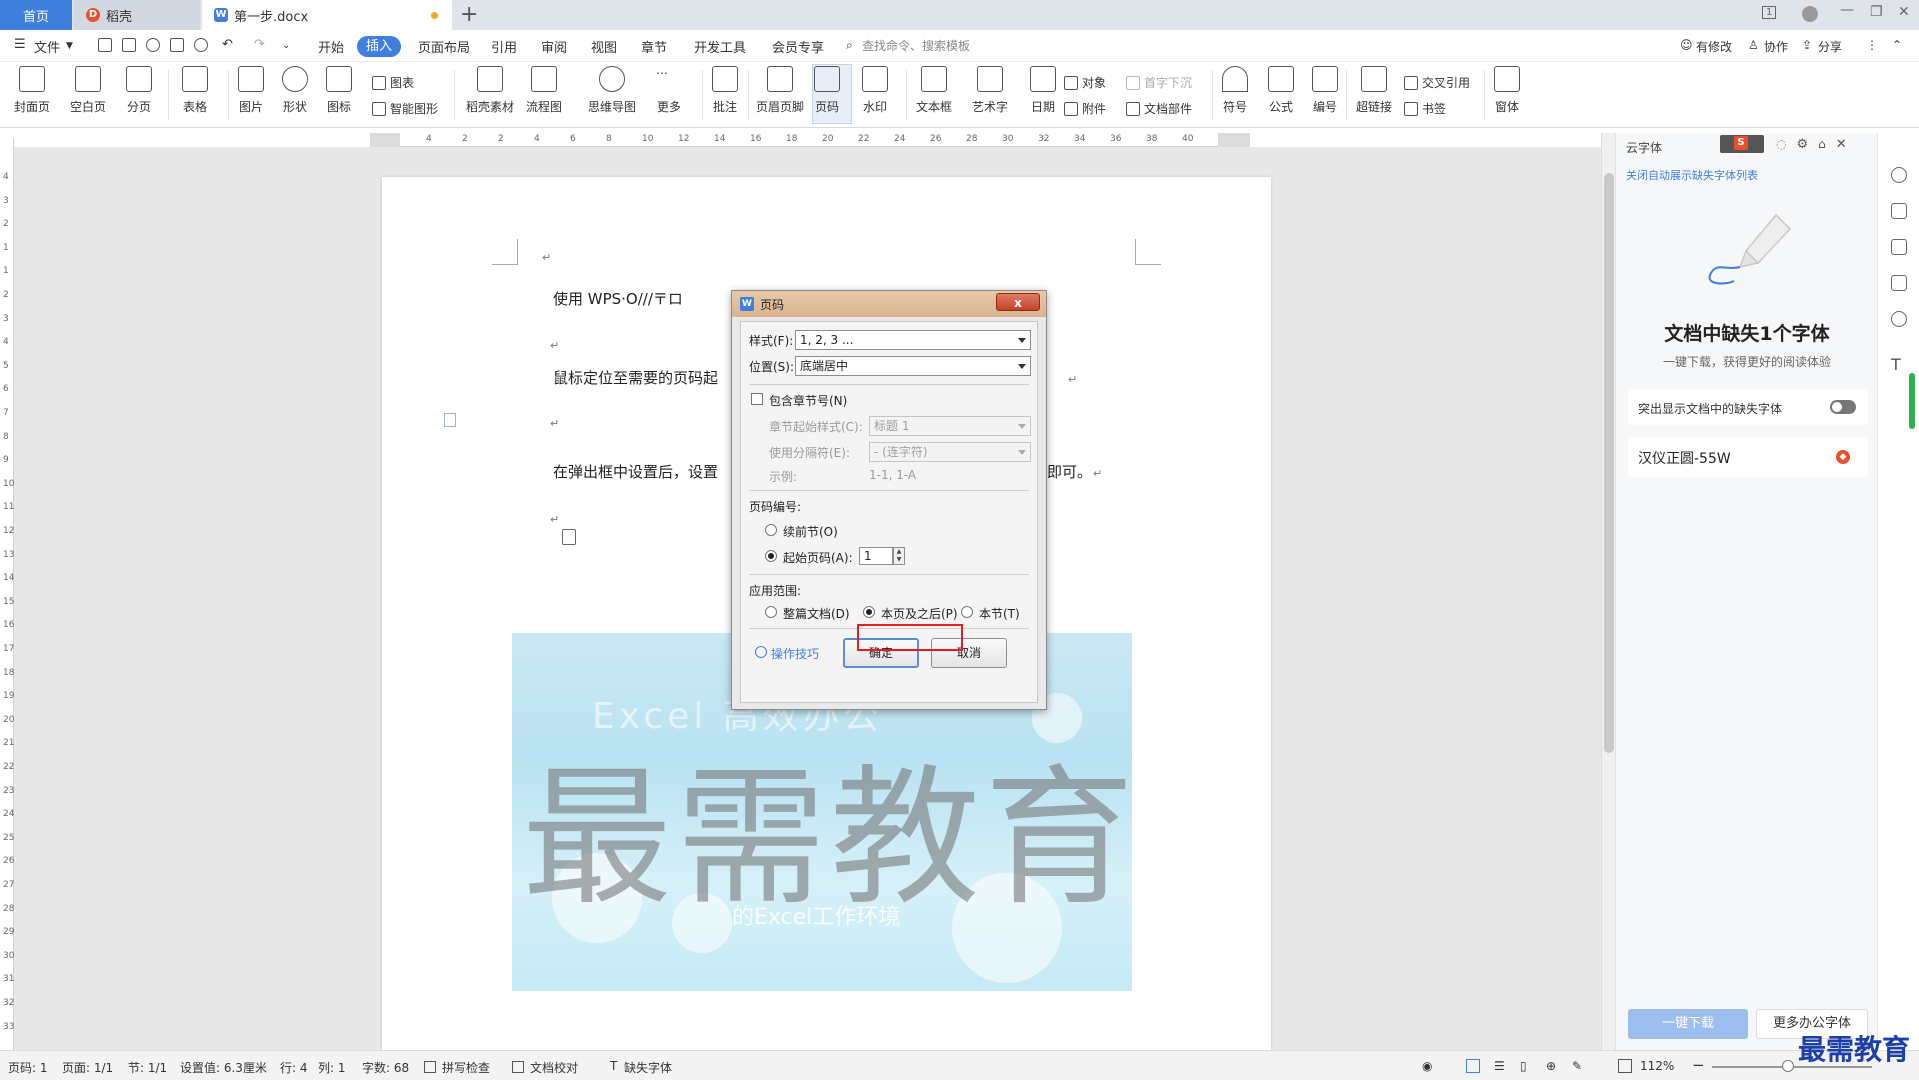  I want to click on this-page-after-radio, so click(869, 612).